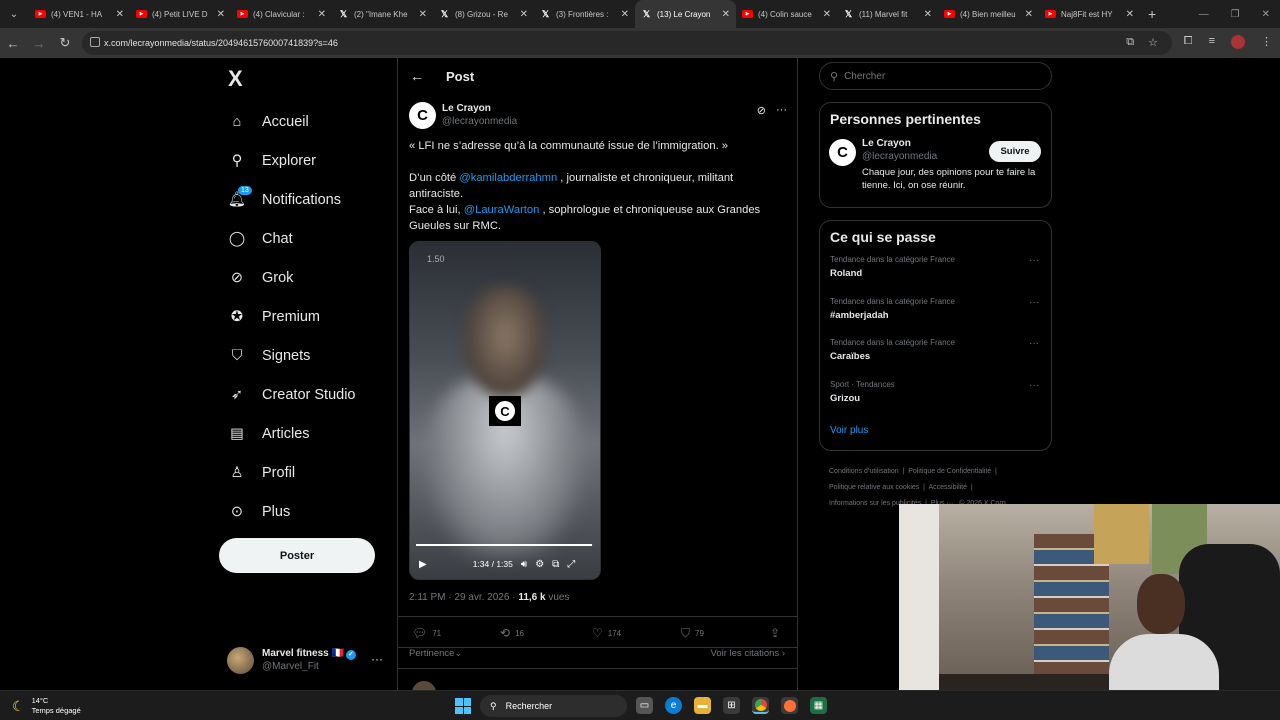  What do you see at coordinates (748, 653) in the screenshot?
I see `view-quotes-link: Voir les citations ›` at bounding box center [748, 653].